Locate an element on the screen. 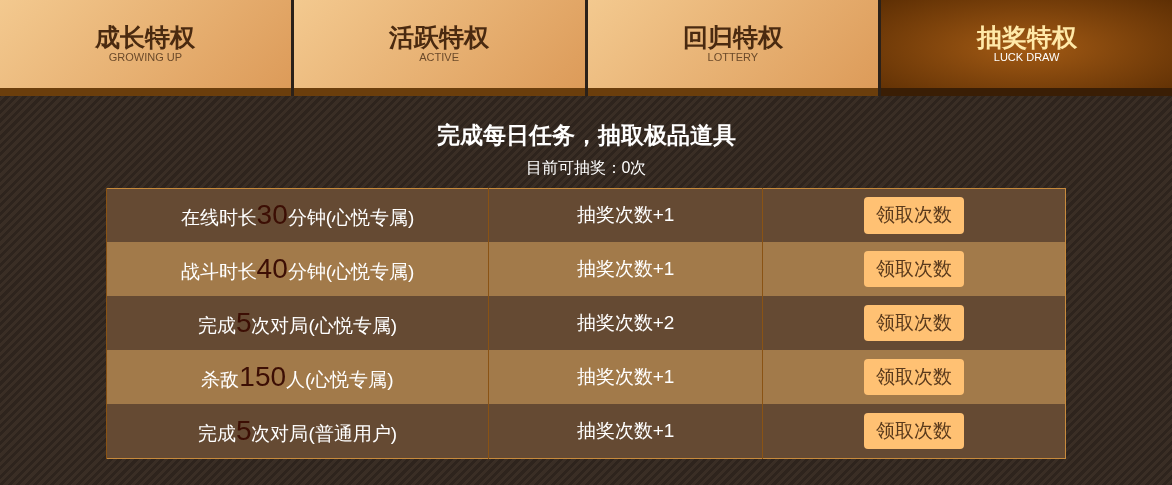  task-text: 在线时长30分钟(心悦专属) is located at coordinates (297, 218).